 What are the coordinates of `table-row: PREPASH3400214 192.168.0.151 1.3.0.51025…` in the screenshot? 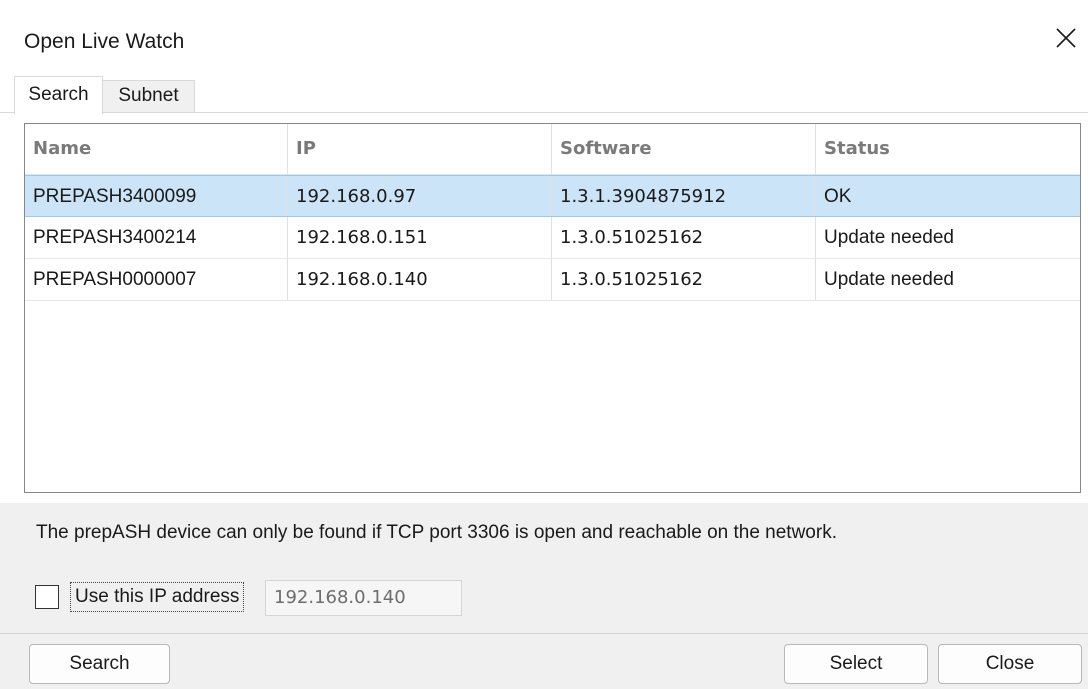 It's located at (552, 238).